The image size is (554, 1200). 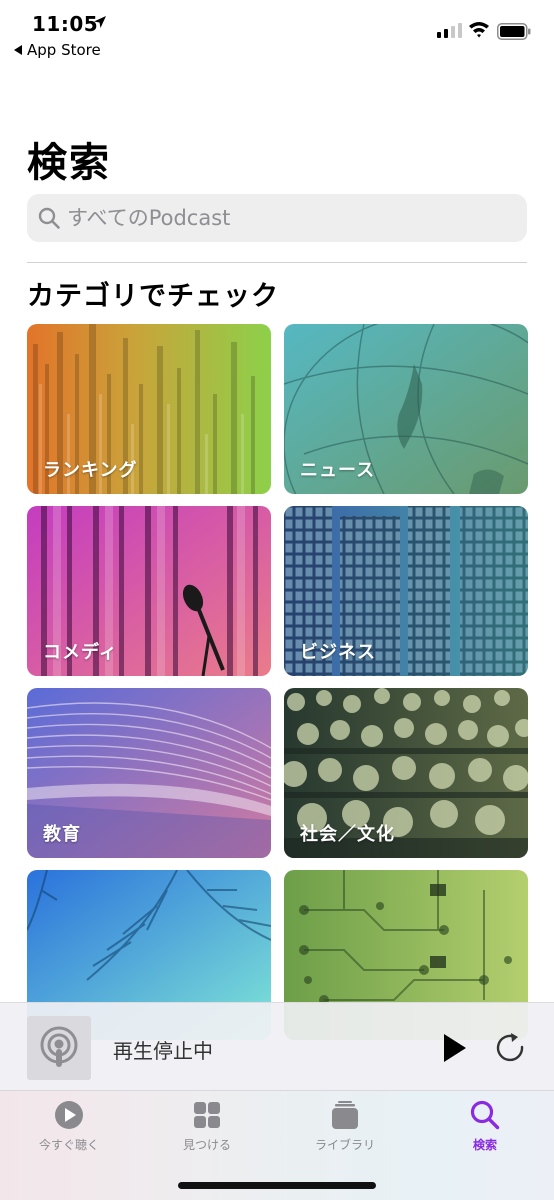 What do you see at coordinates (207, 1115) in the screenshot?
I see `grid-icon` at bounding box center [207, 1115].